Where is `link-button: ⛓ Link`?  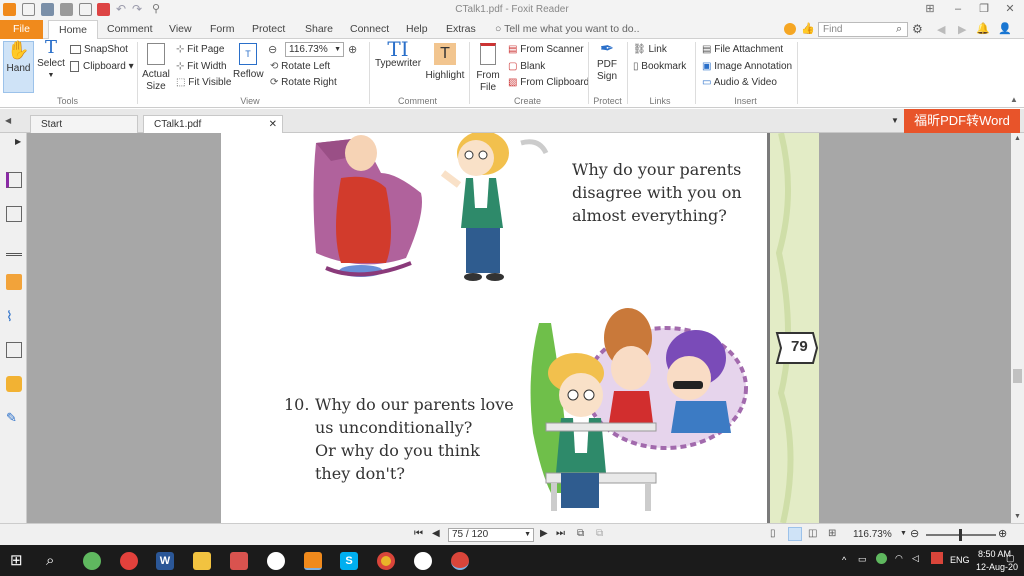 link-button: ⛓ Link is located at coordinates (650, 49).